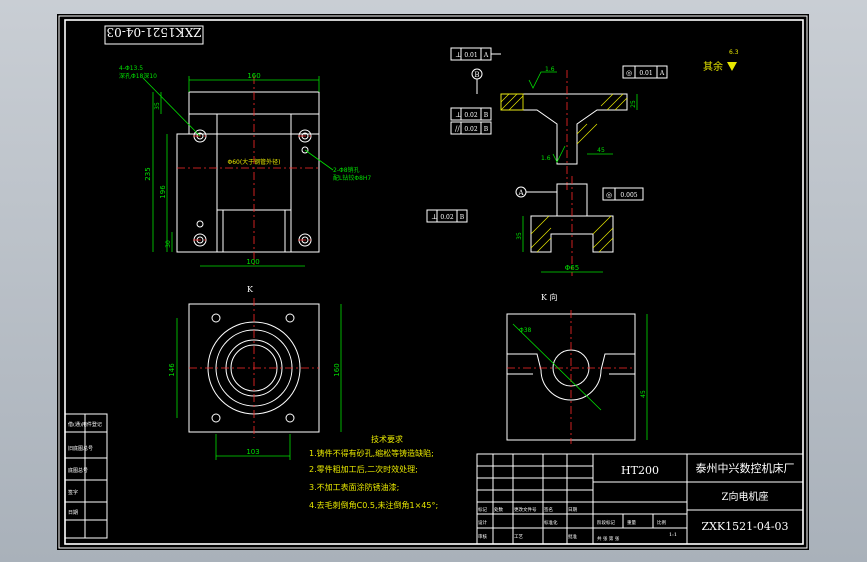  I want to click on tech-note-2: 2.零件粗加工后,二次时效处理;, so click(363, 469).